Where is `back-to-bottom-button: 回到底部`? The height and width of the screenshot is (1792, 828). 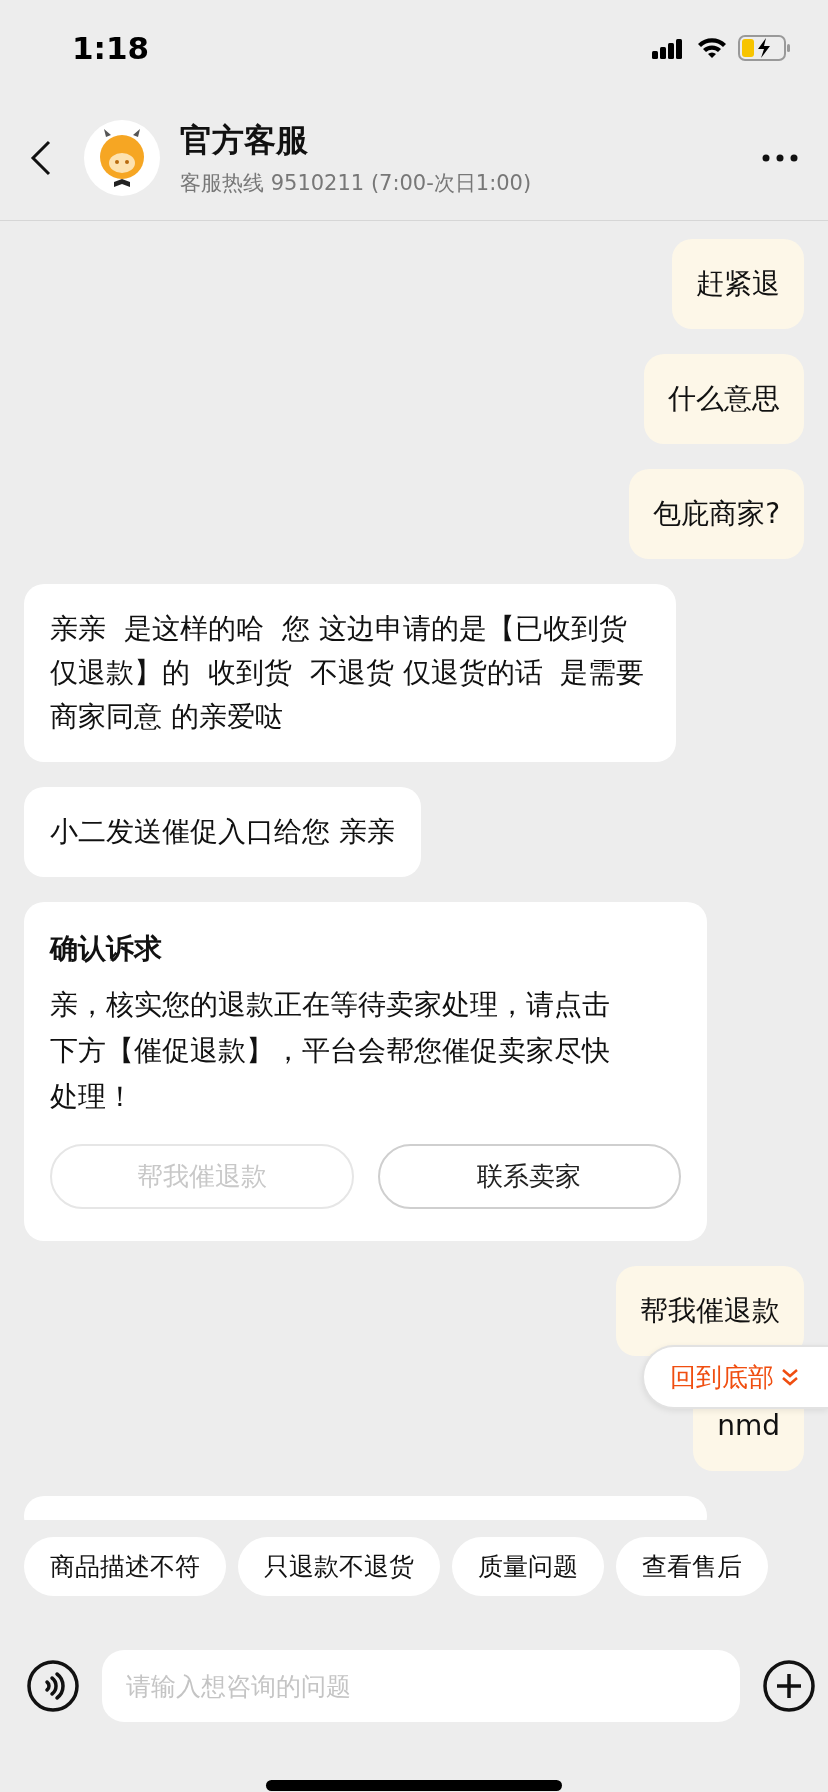
back-to-bottom-button: 回到底部 is located at coordinates (735, 1377).